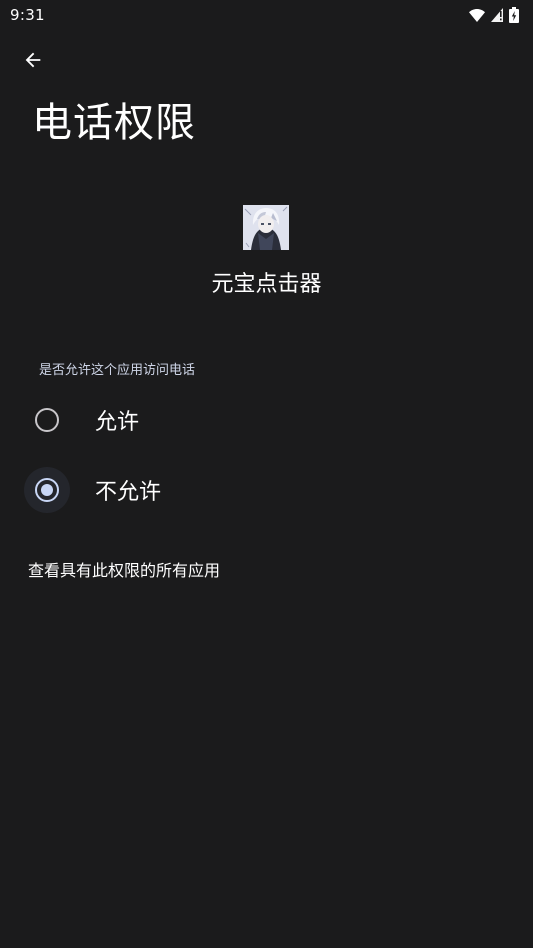 The height and width of the screenshot is (948, 533). I want to click on page-title: 电话权限, so click(114, 123).